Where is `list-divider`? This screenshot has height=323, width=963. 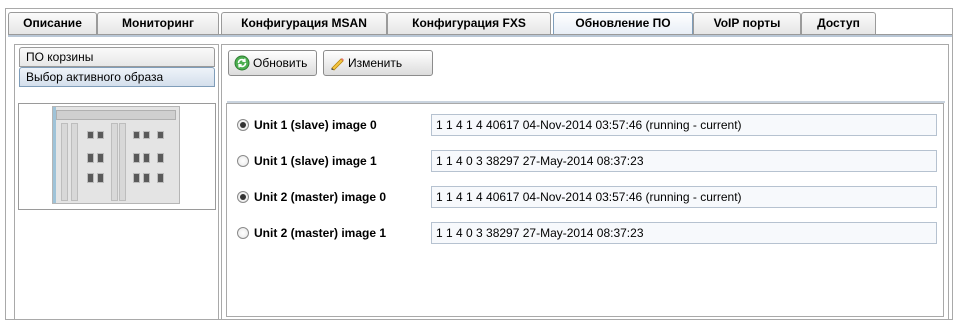
list-divider is located at coordinates (586, 102).